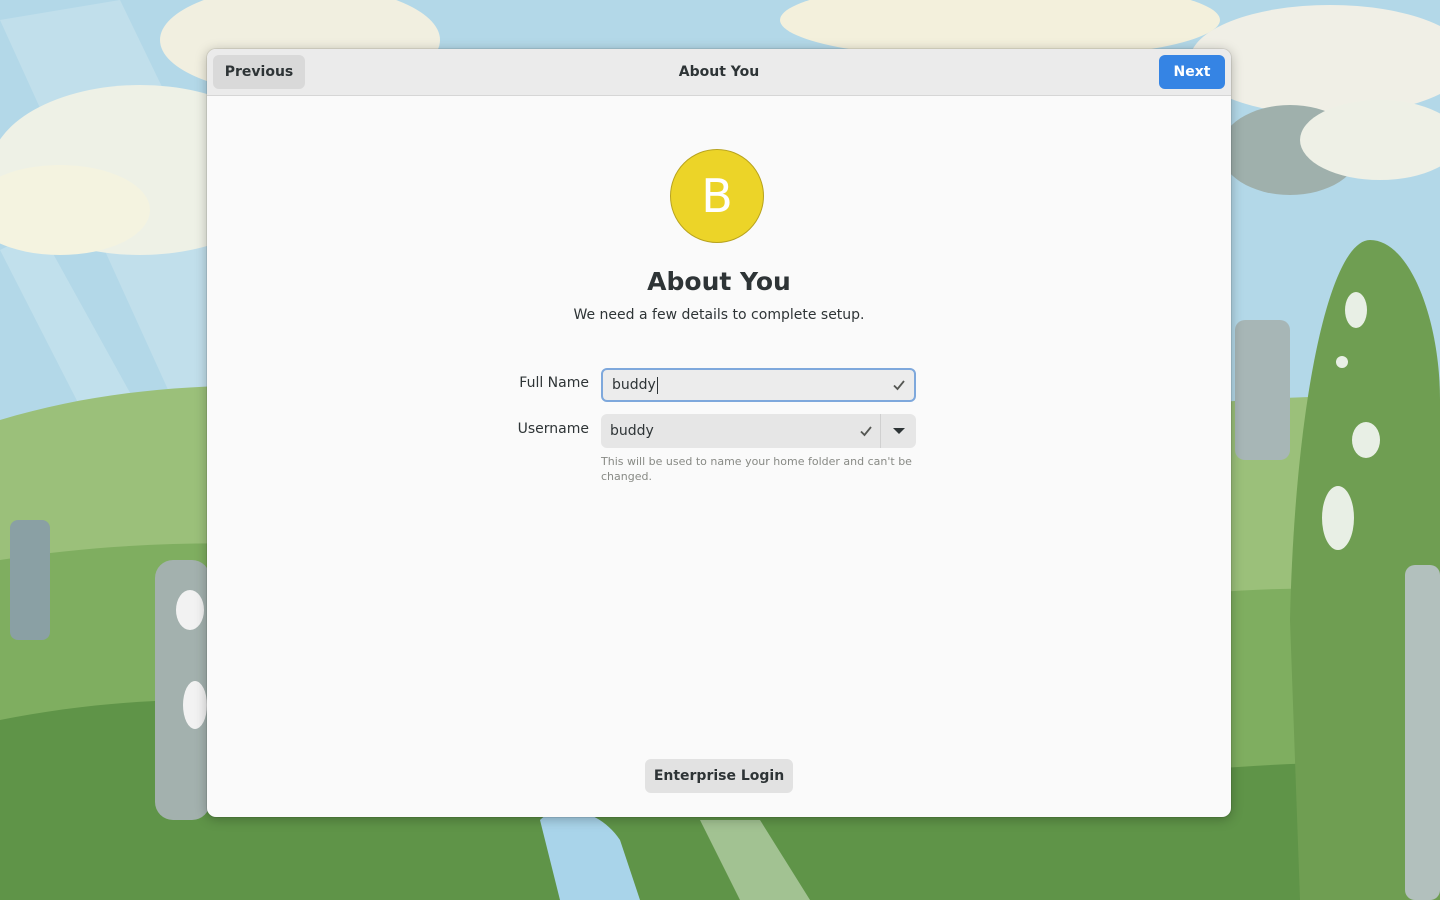 Image resolution: width=1440 pixels, height=900 pixels. What do you see at coordinates (719, 281) in the screenshot?
I see `page-title: About You` at bounding box center [719, 281].